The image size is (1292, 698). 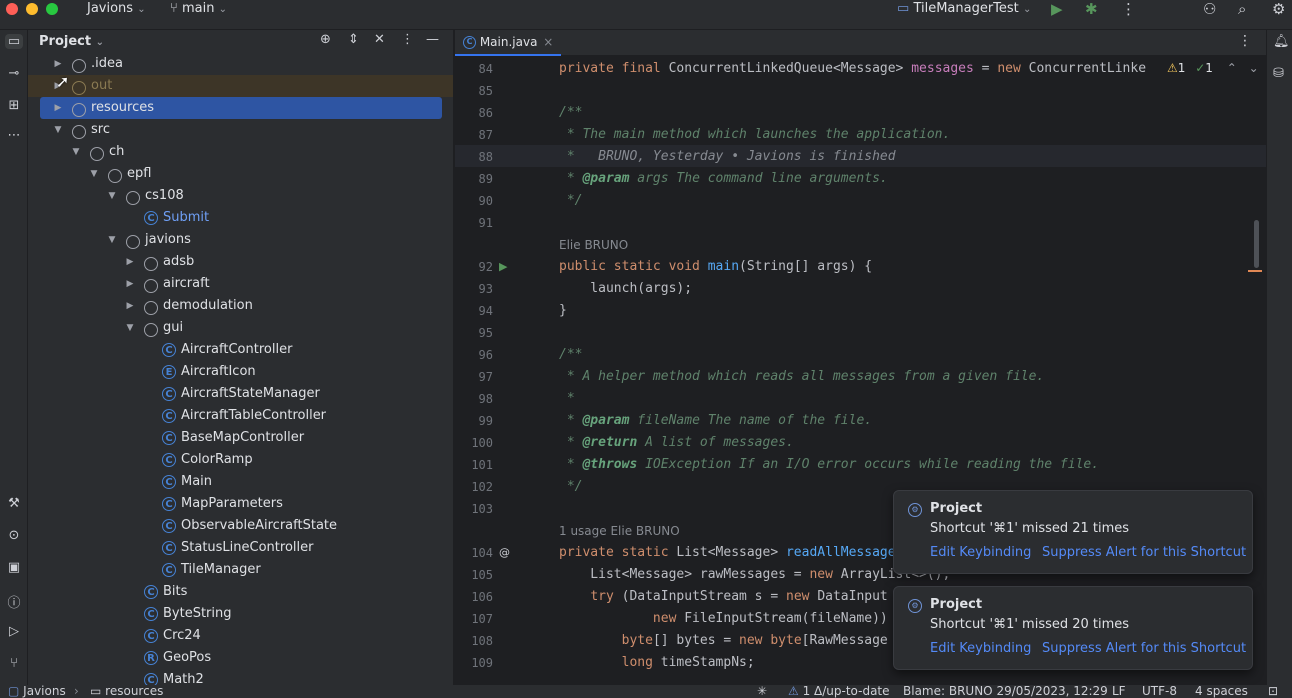 What do you see at coordinates (14, 631) in the screenshot?
I see `run-tool-icon: ▷` at bounding box center [14, 631].